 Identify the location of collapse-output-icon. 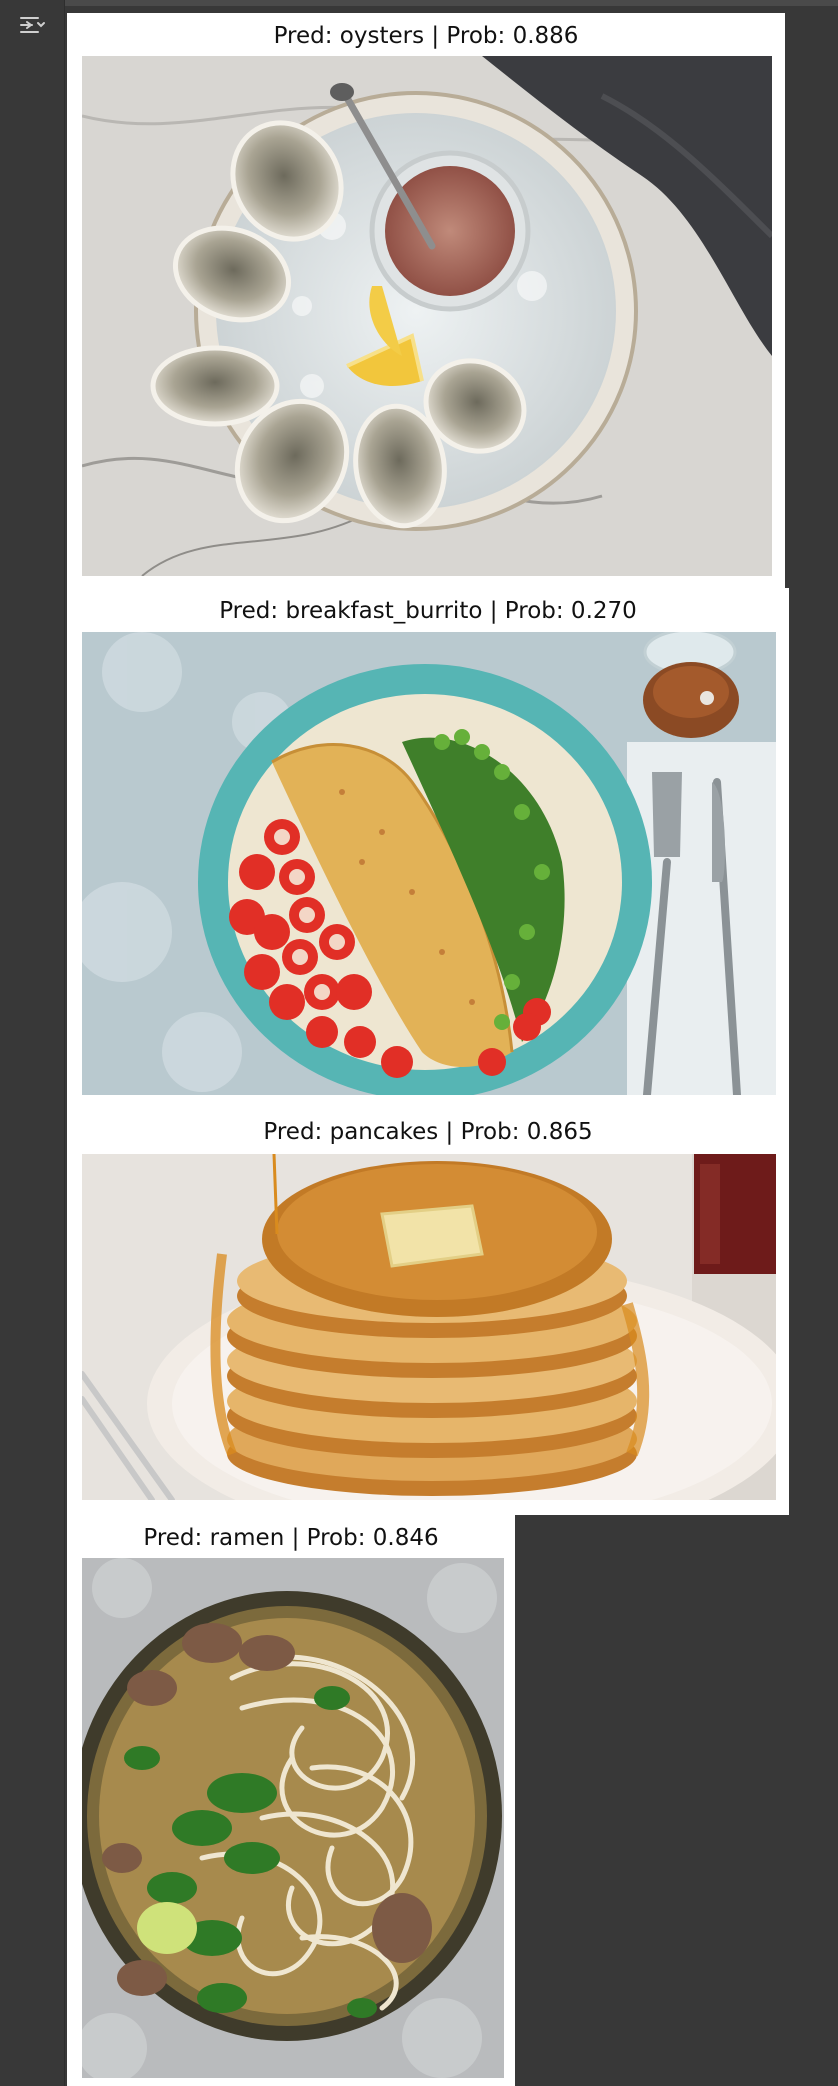
(32, 25).